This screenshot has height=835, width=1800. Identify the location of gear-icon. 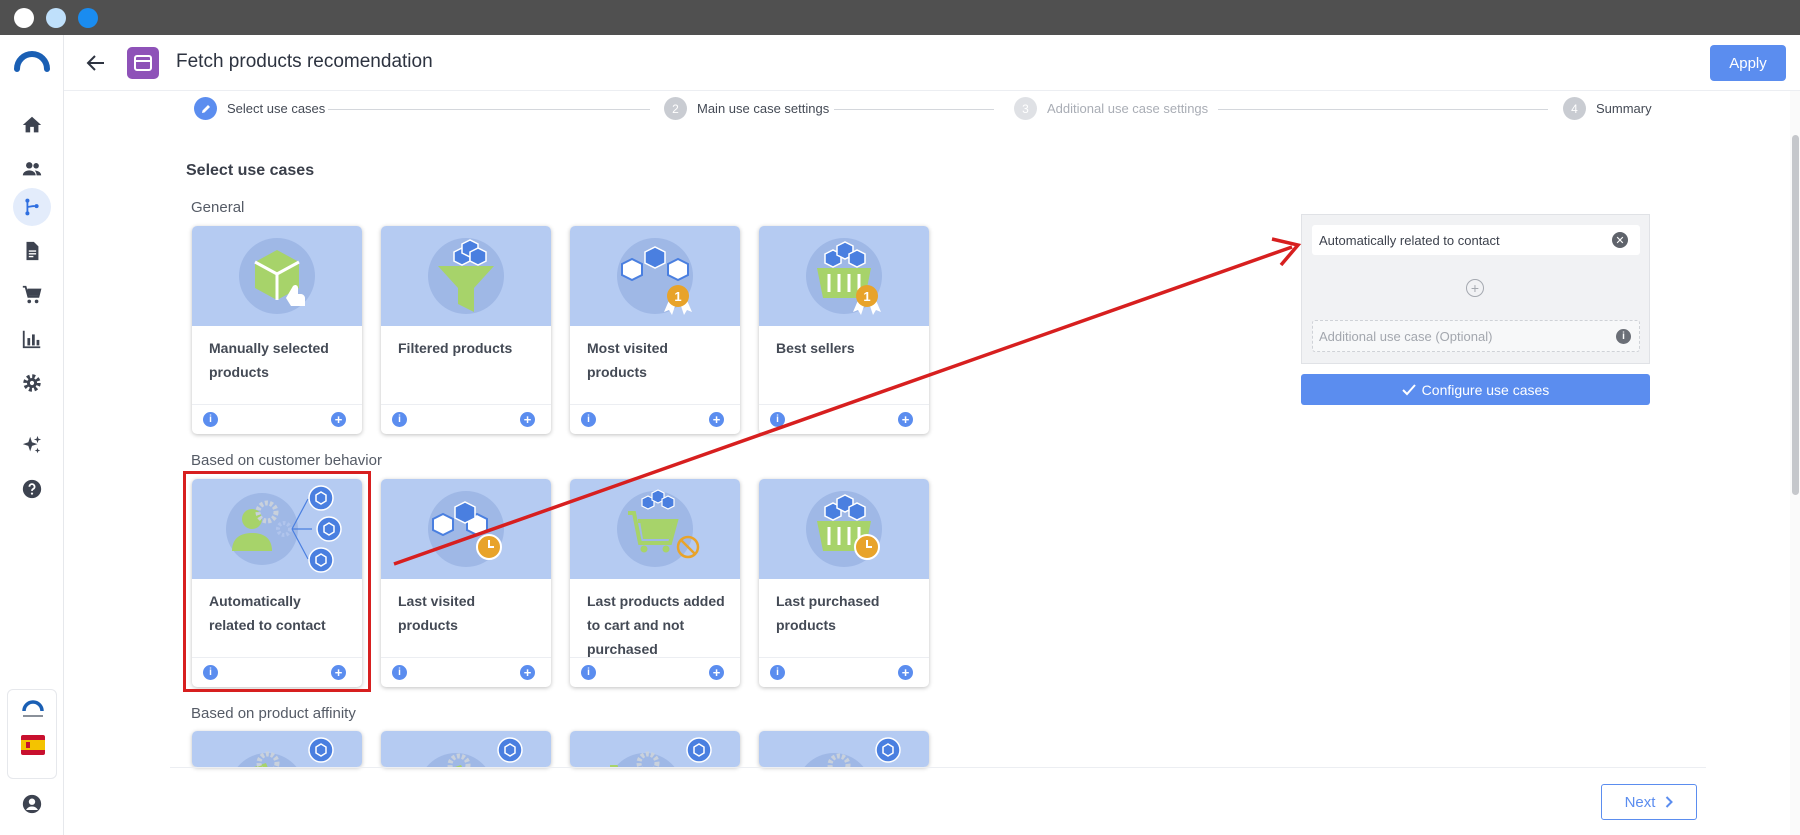
(32, 383).